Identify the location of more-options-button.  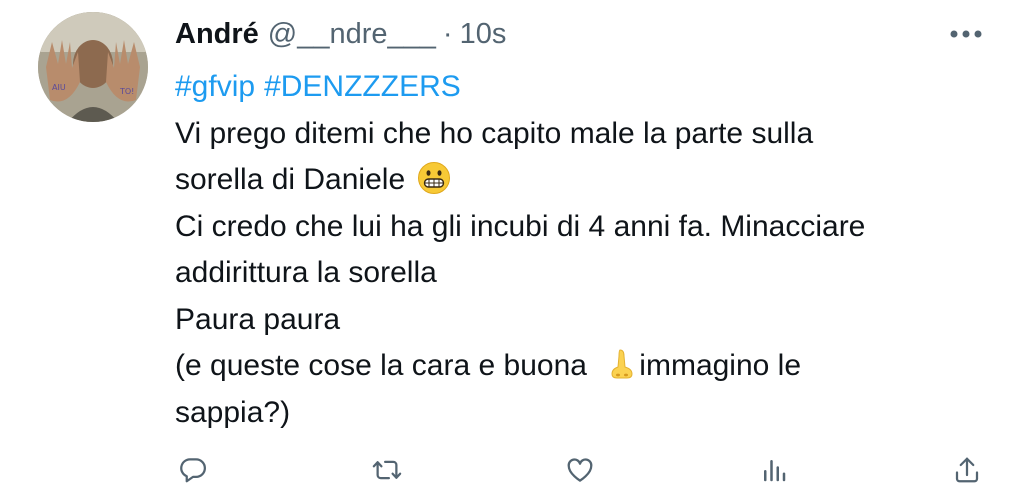
(966, 34).